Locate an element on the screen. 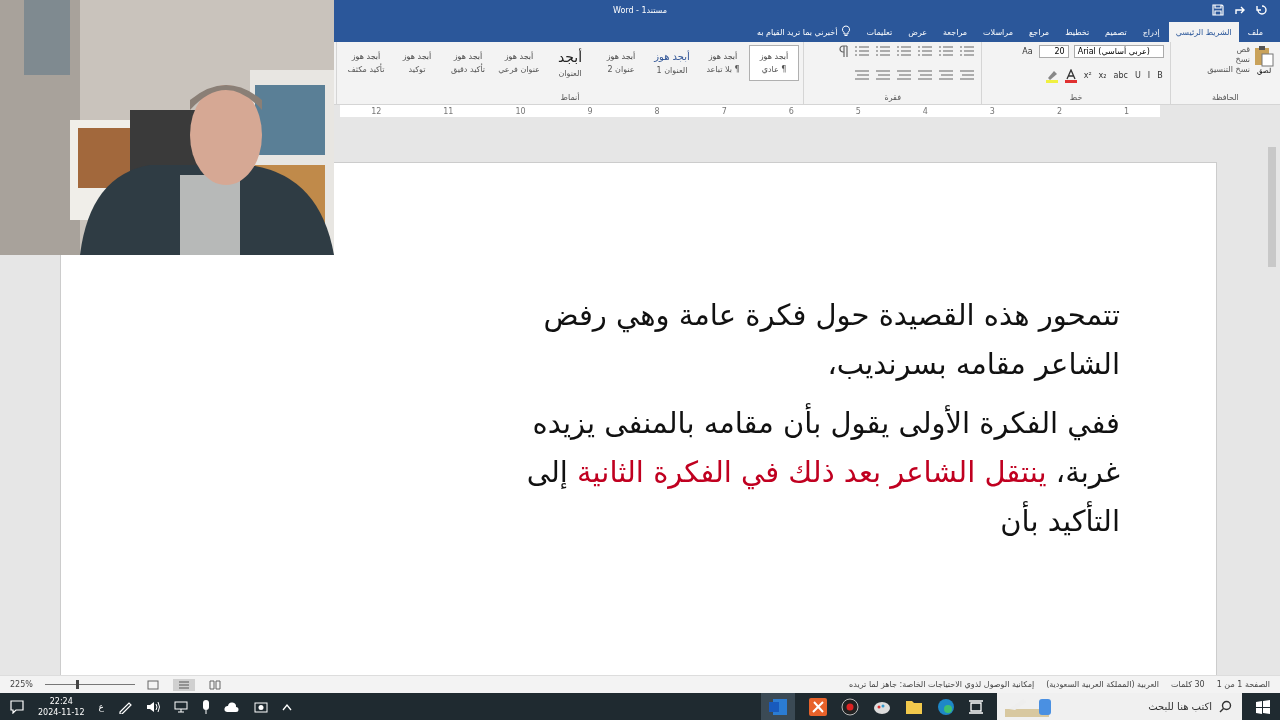 Image resolution: width=1280 pixels, height=720 pixels. paragraph: ففي الفكرة الأولى يقول بأن مقامه بالمنفى يزيده غربة، ينتقل الشاعر بعد ذلك في الفكرة الثانية إلى التأكيد بأن is located at coordinates (807, 472).